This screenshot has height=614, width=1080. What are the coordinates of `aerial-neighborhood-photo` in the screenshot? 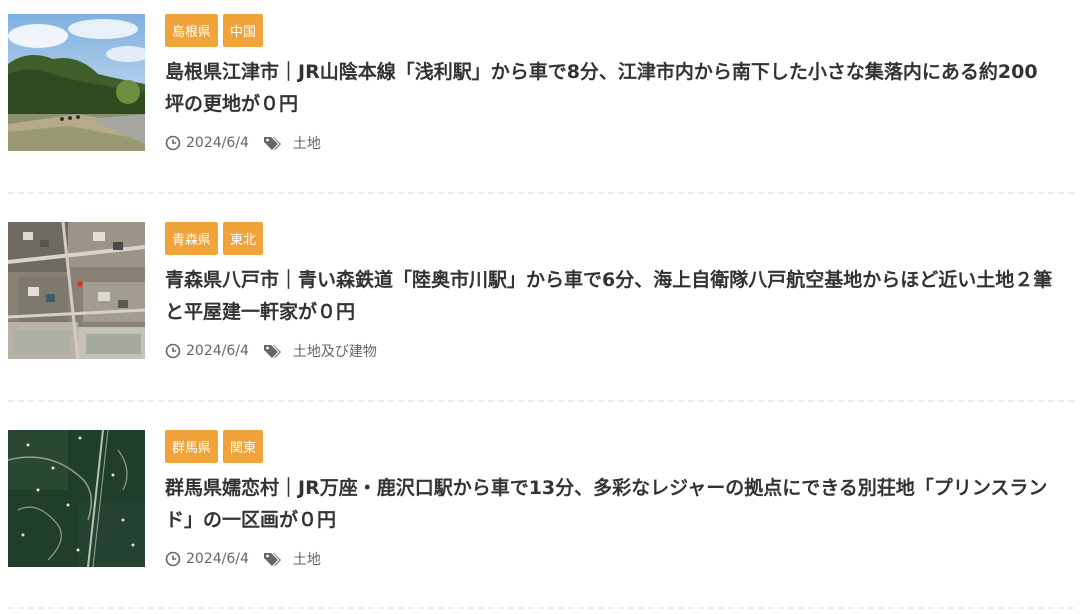 It's located at (76, 290).